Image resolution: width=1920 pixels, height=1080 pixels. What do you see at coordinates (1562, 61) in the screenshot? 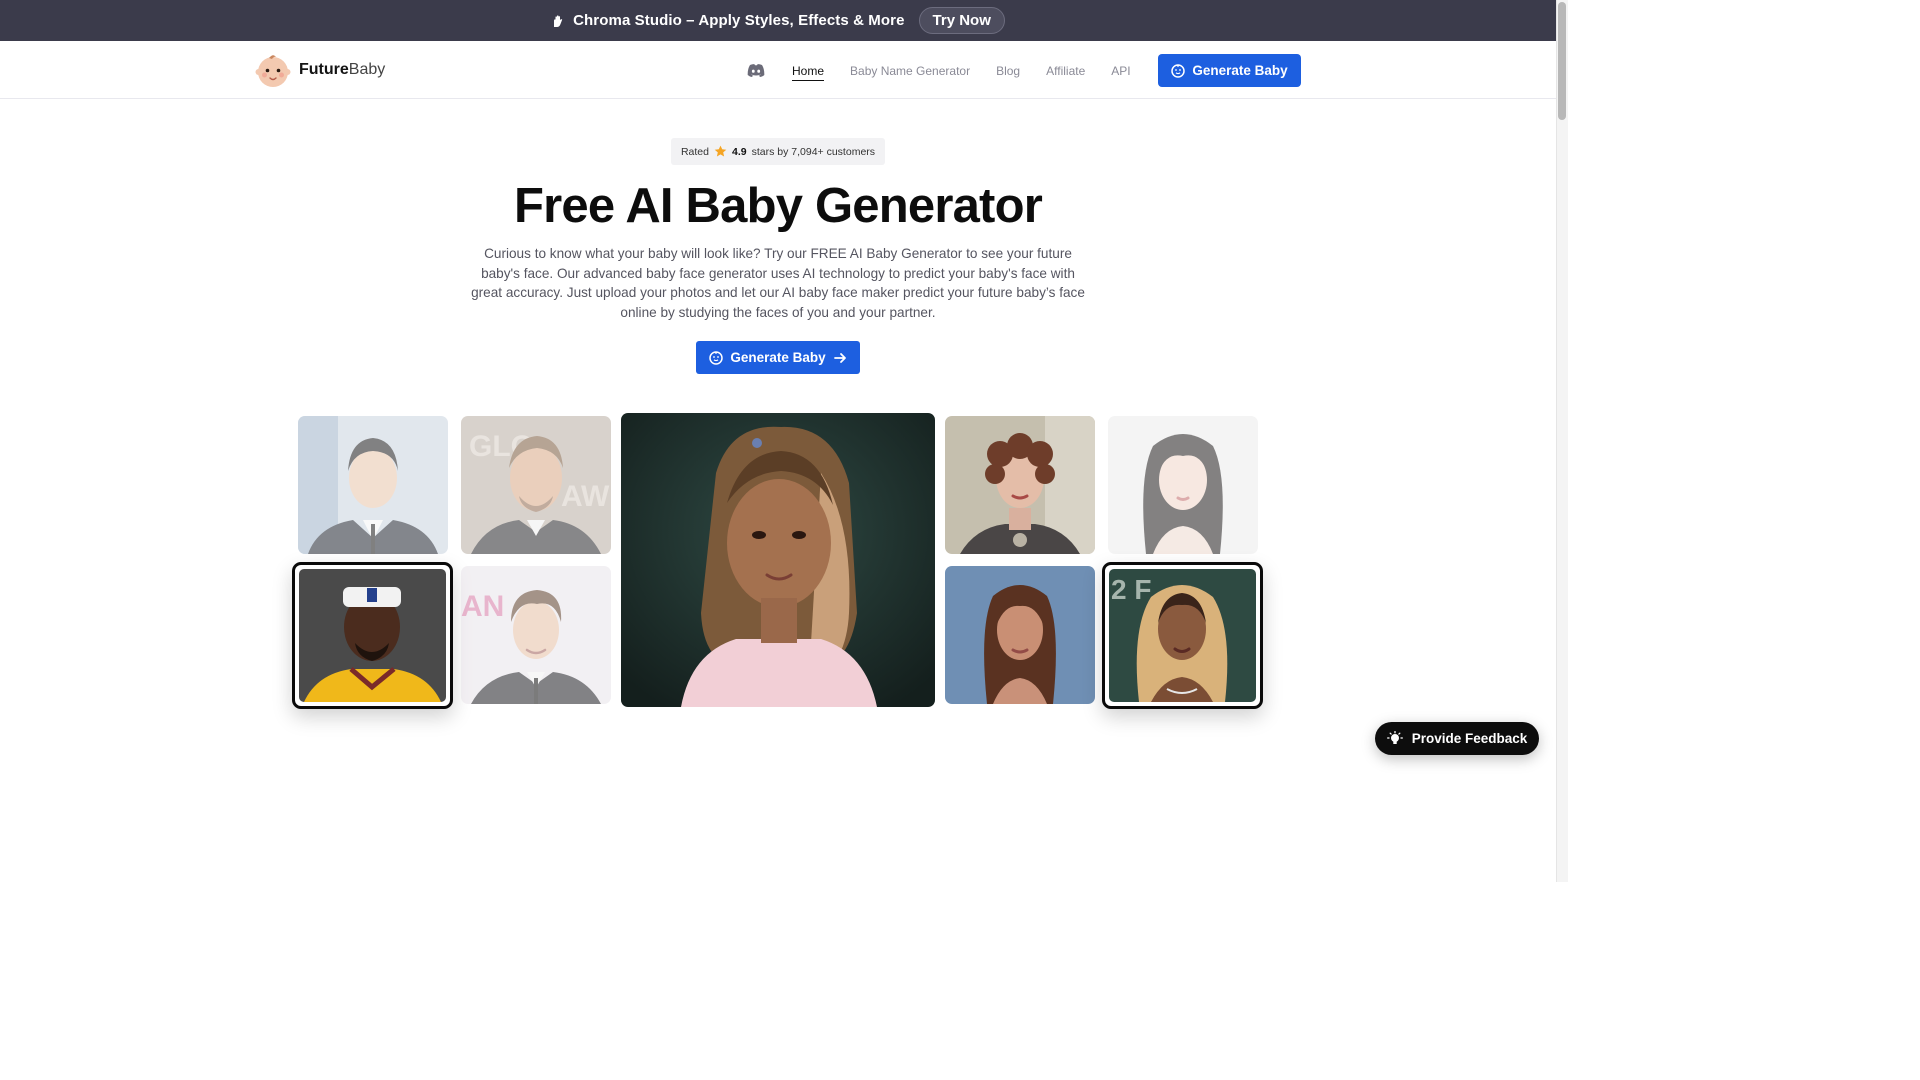
I see `scrollbar-thumb` at bounding box center [1562, 61].